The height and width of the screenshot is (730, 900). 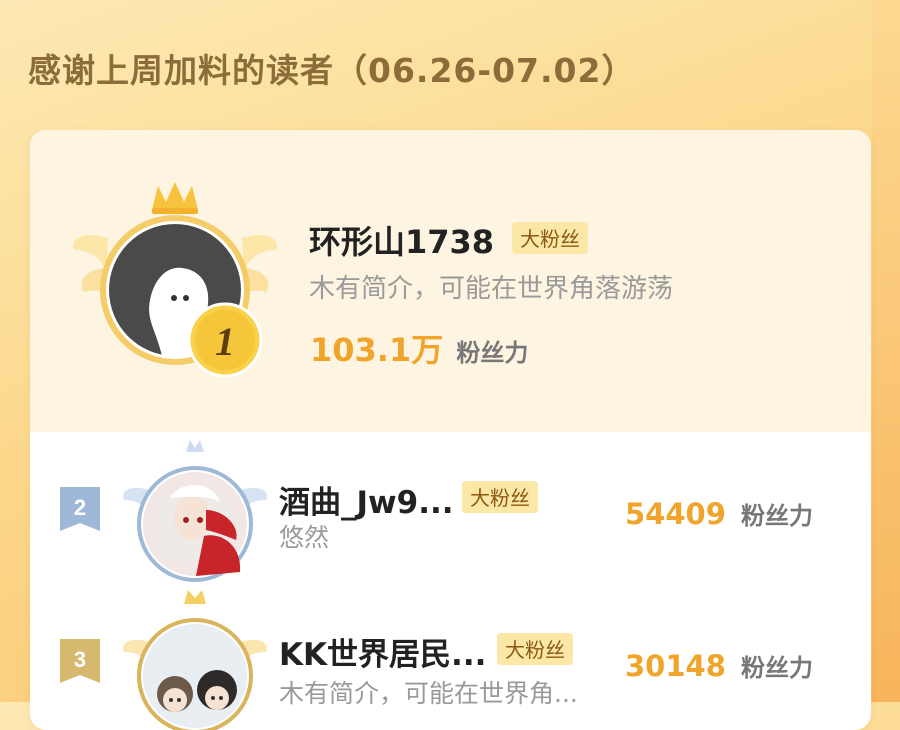 What do you see at coordinates (675, 666) in the screenshot?
I see `rank-3-fans-value: 30148` at bounding box center [675, 666].